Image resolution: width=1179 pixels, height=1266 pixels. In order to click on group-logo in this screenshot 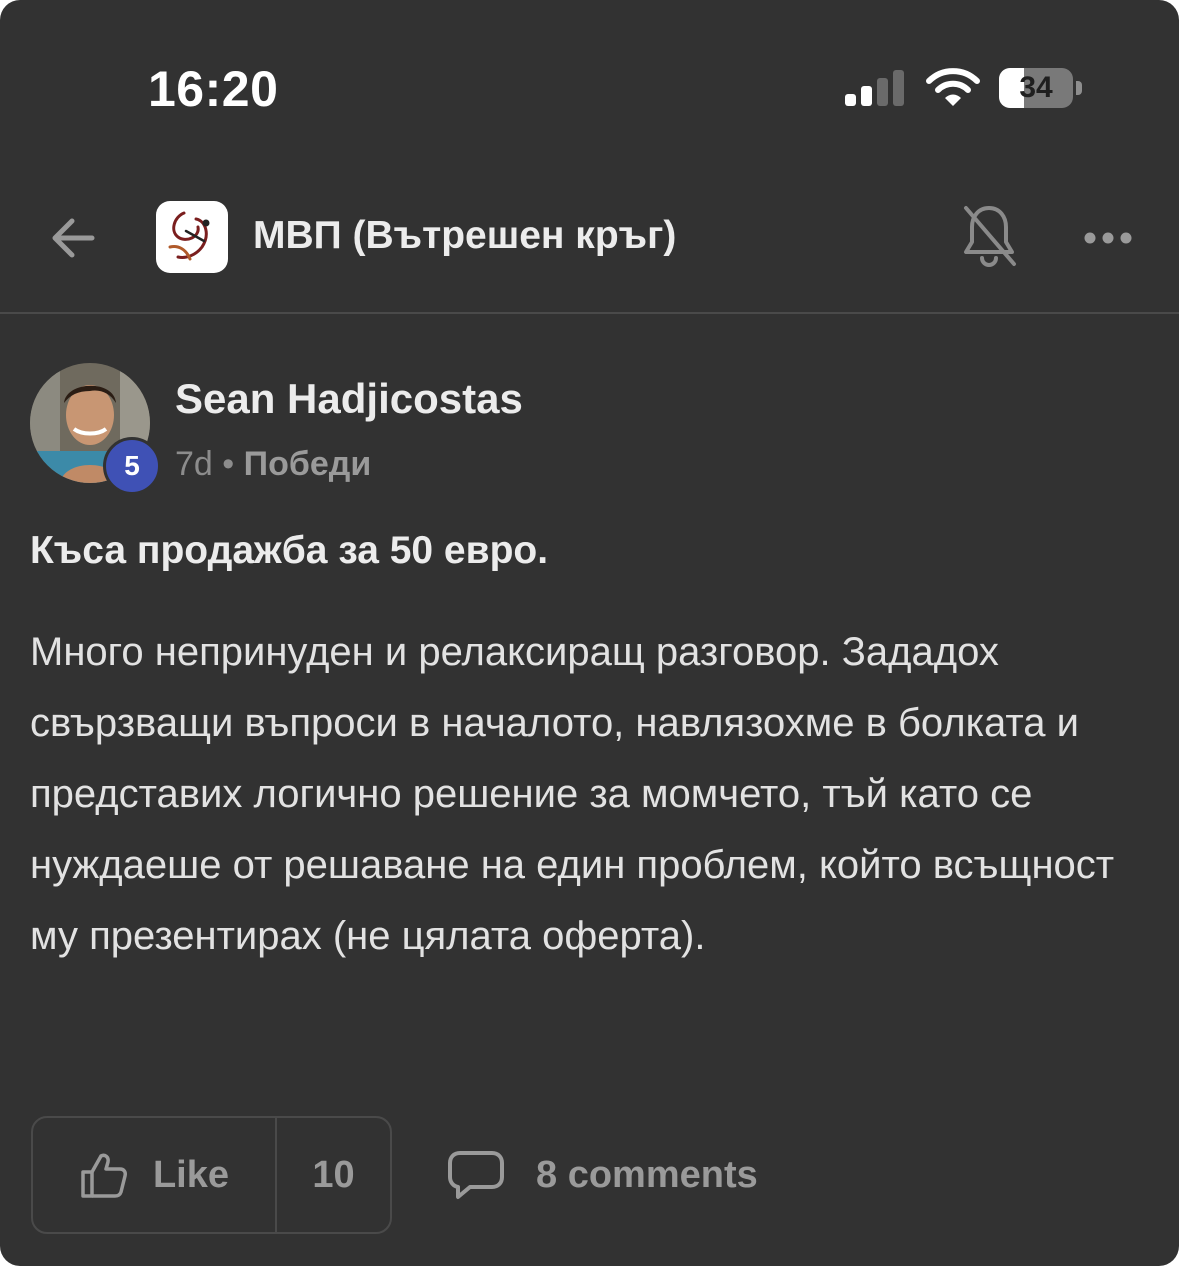, I will do `click(192, 237)`.